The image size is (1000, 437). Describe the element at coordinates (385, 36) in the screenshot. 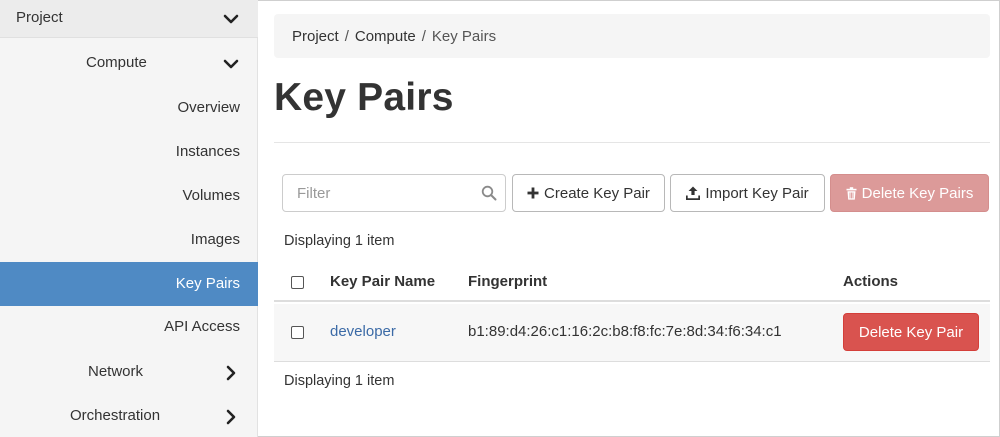

I see `breadcrumb-compute: Compute` at that location.